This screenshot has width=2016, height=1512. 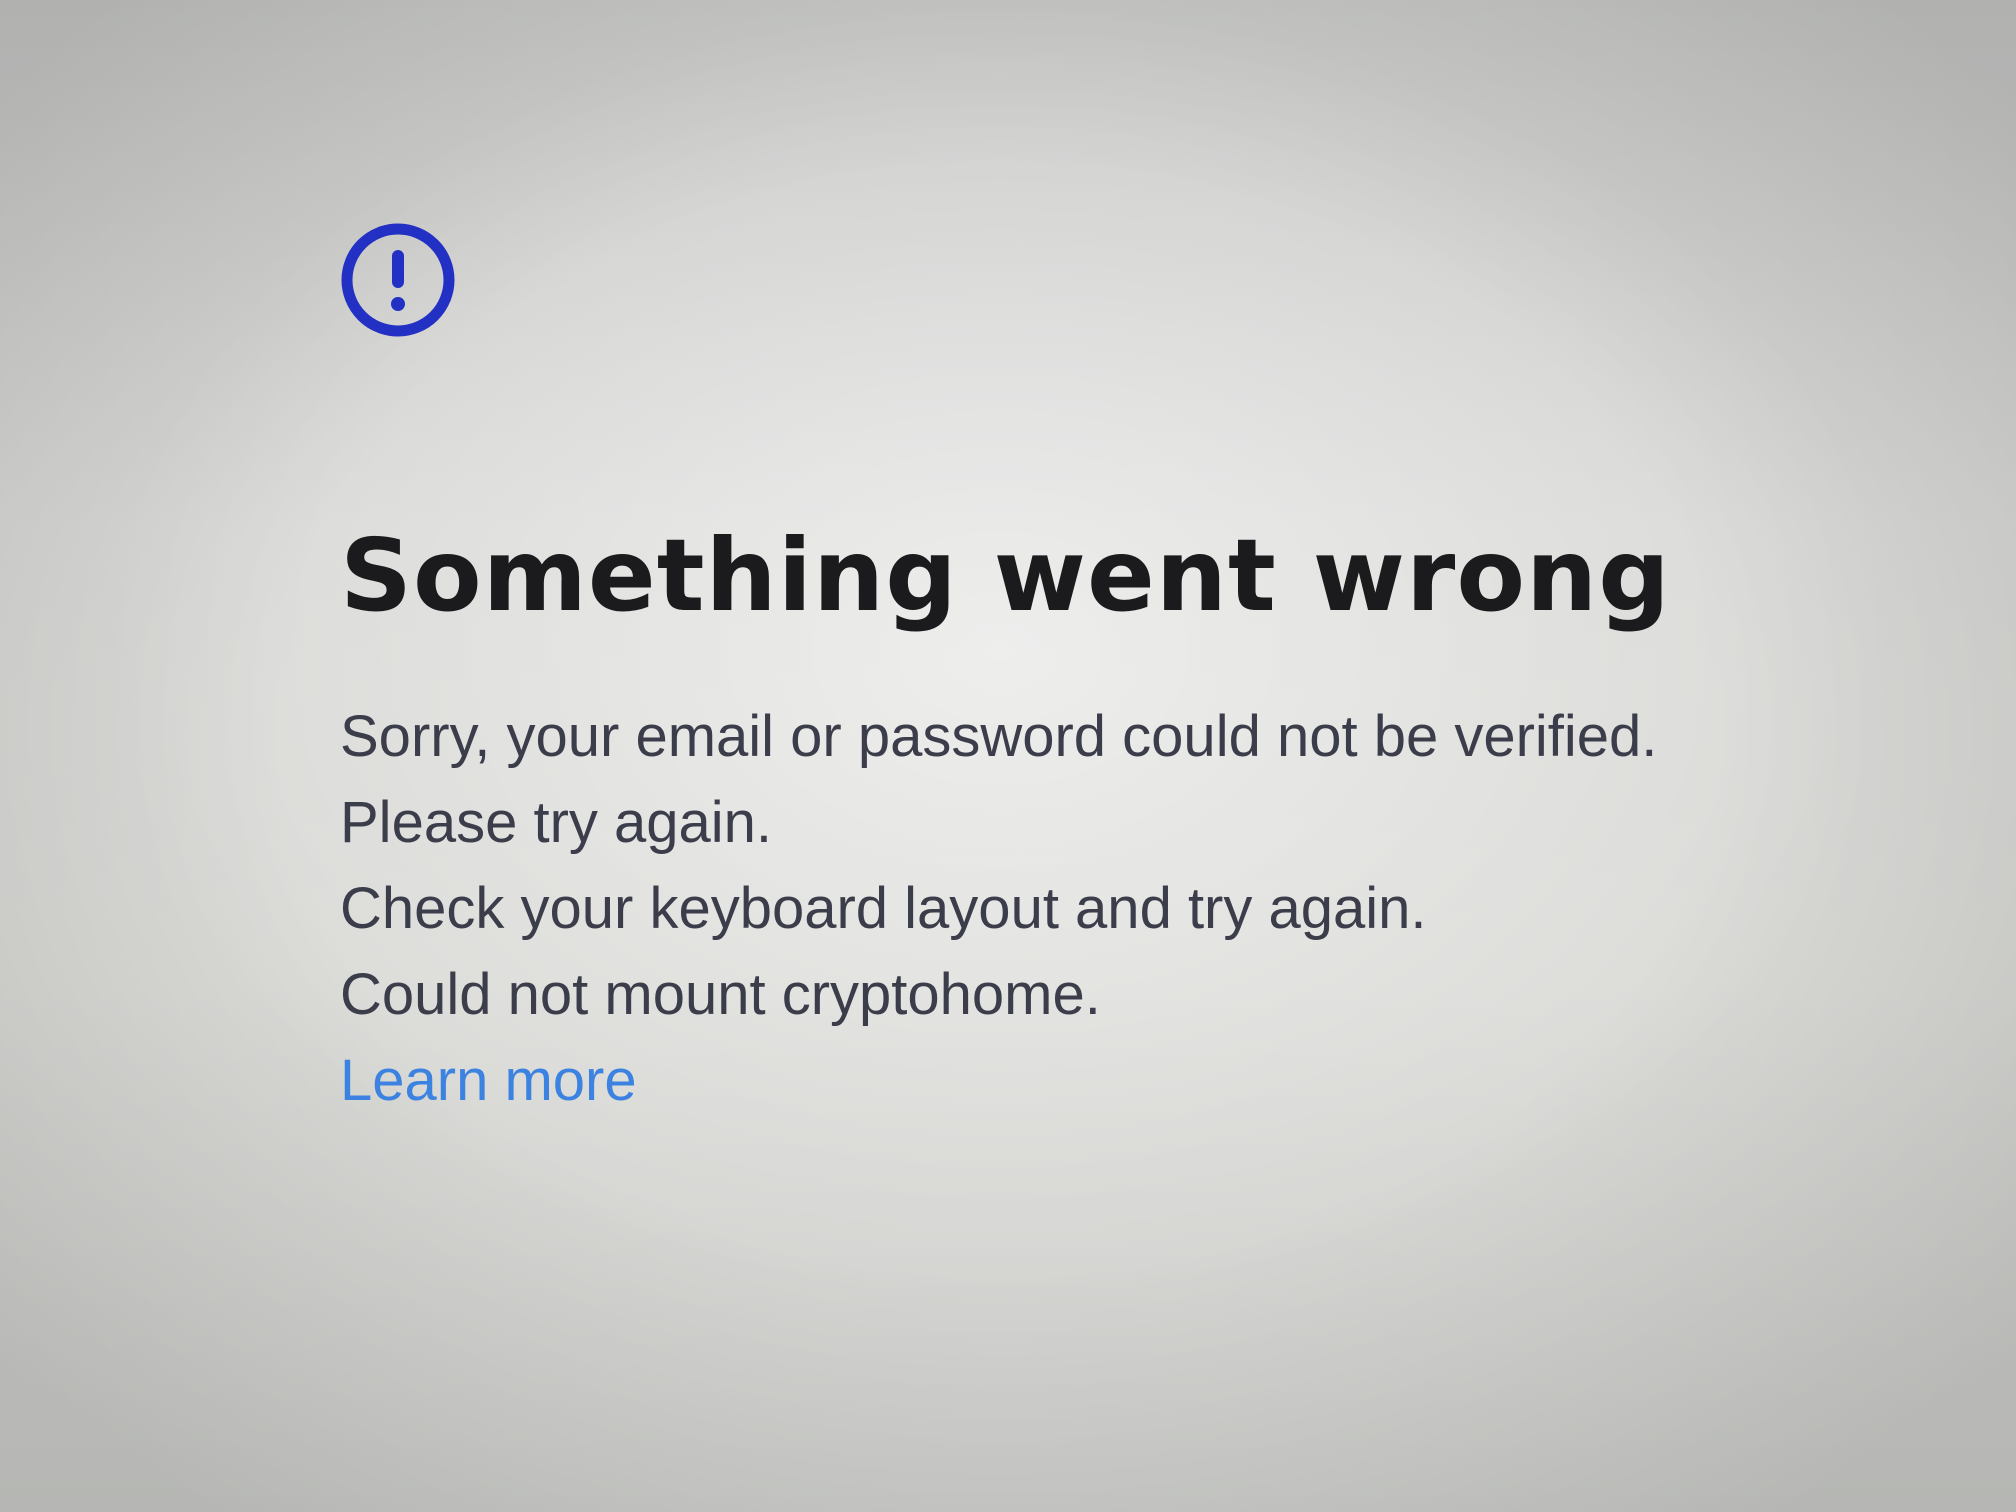 What do you see at coordinates (488, 1081) in the screenshot?
I see `learn-more-link: Learn more` at bounding box center [488, 1081].